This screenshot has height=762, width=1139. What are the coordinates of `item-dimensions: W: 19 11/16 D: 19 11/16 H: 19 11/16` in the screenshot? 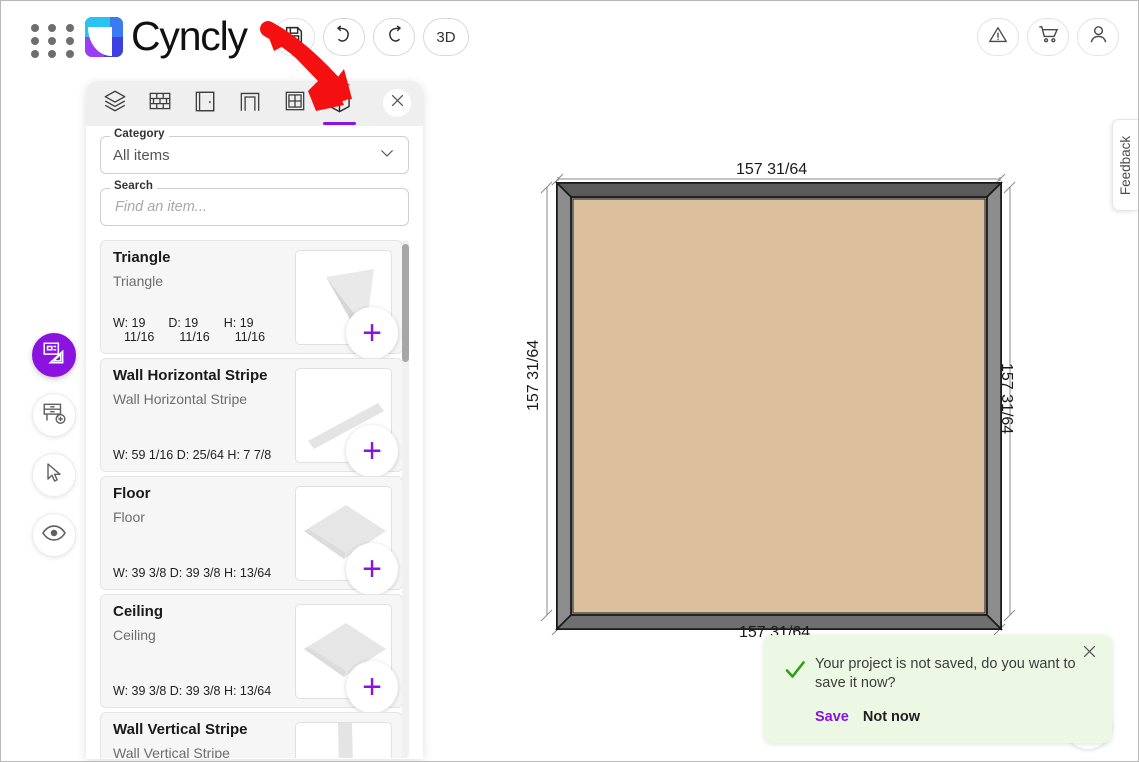 It's located at (189, 330).